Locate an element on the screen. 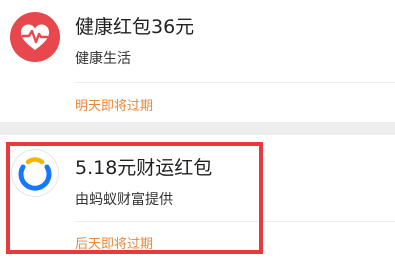  divider is located at coordinates (235, 82).